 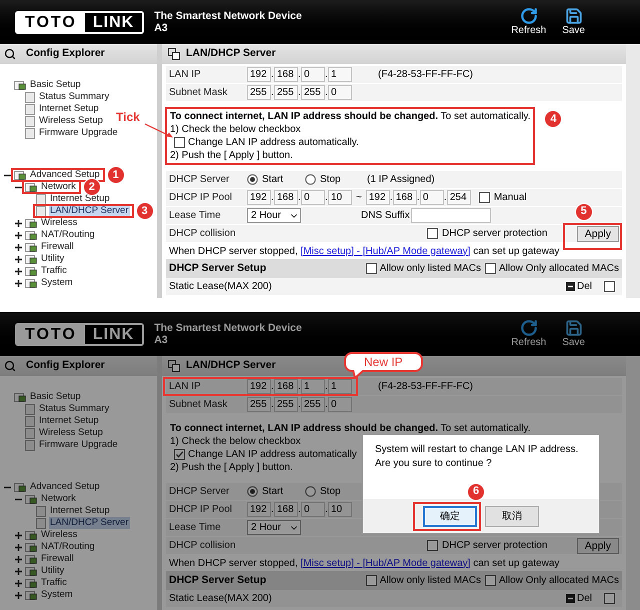 I want to click on ip-octet-field: 254, so click(x=458, y=197).